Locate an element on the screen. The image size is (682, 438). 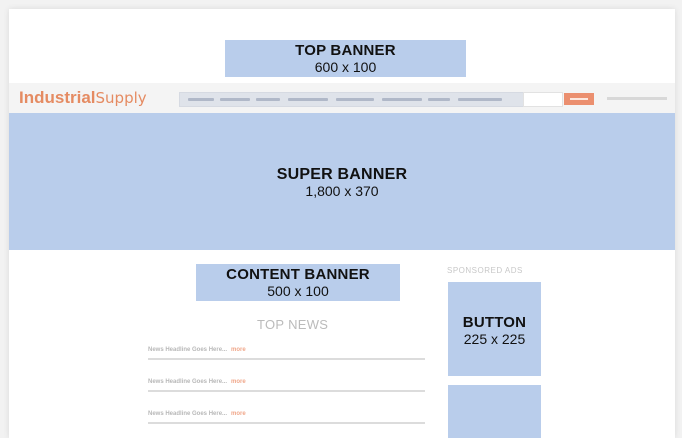
super-banner-size: 1,800 x 370 is located at coordinates (342, 191).